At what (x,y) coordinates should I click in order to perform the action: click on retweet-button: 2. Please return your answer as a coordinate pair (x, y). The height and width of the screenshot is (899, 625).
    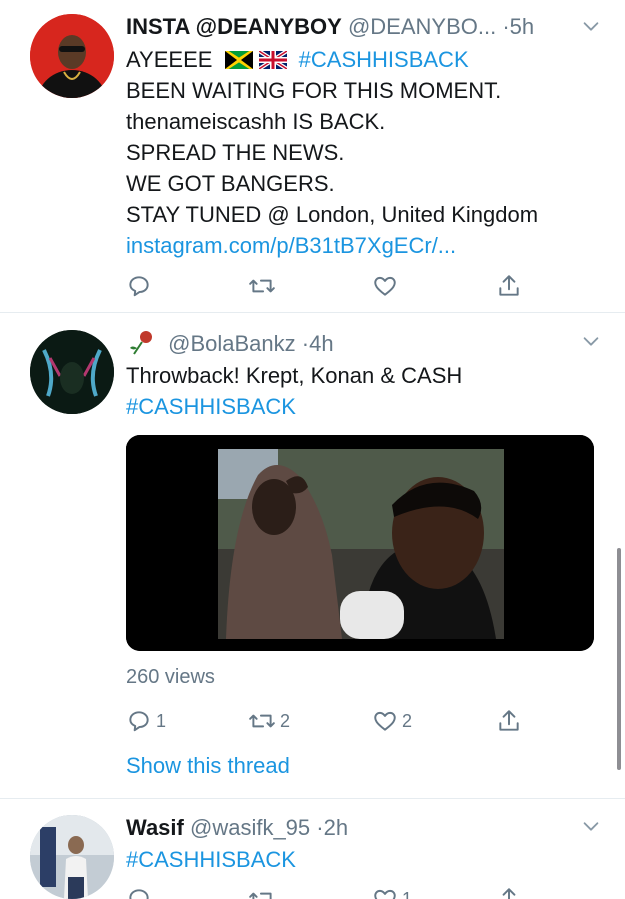
    Looking at the image, I should click on (269, 721).